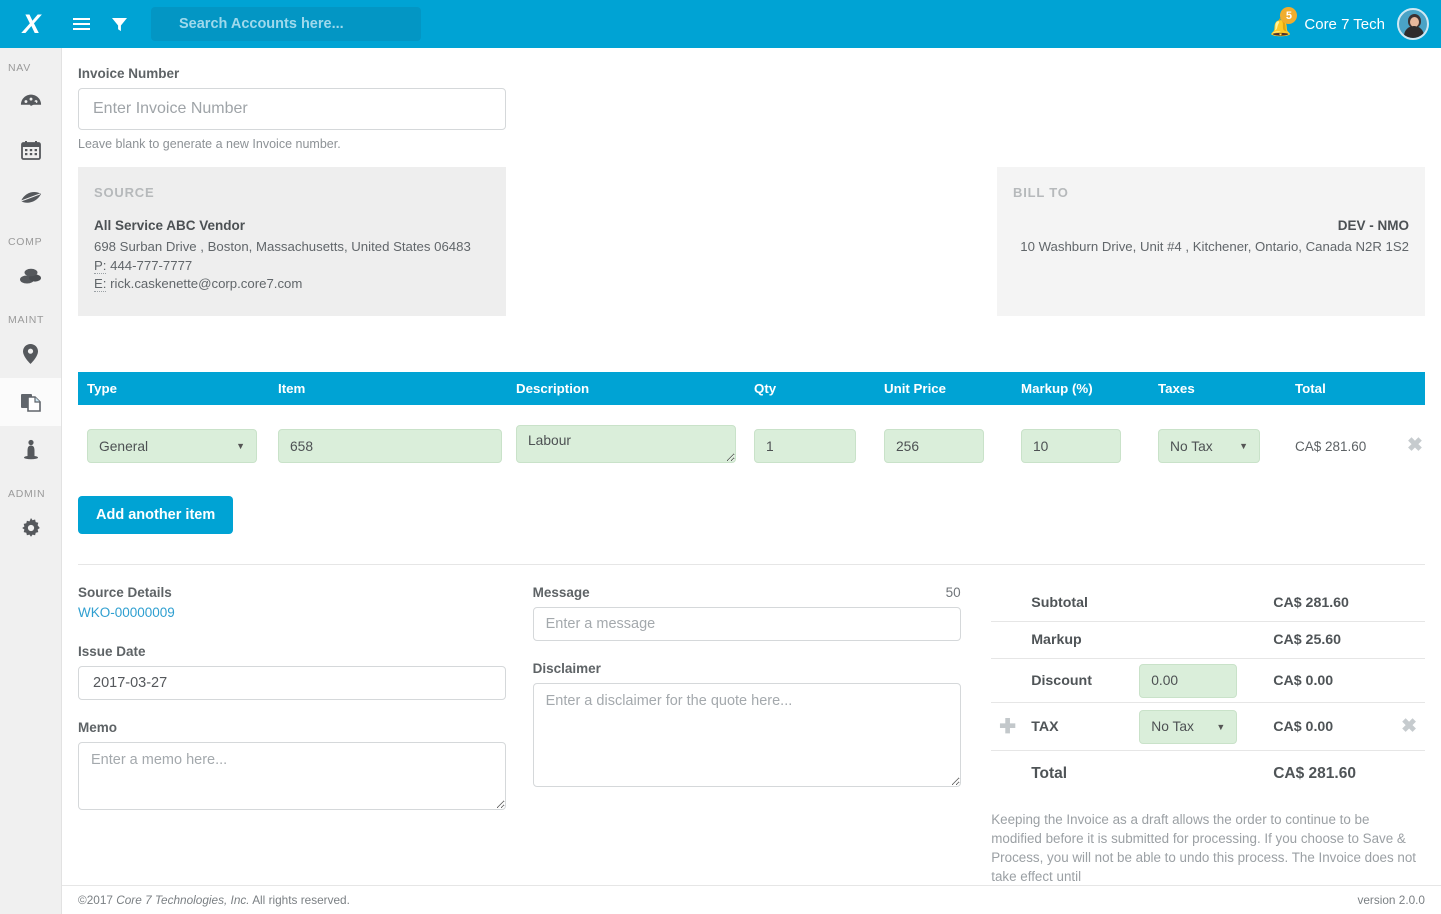  I want to click on source-phone: 444-777-7777, so click(151, 265).